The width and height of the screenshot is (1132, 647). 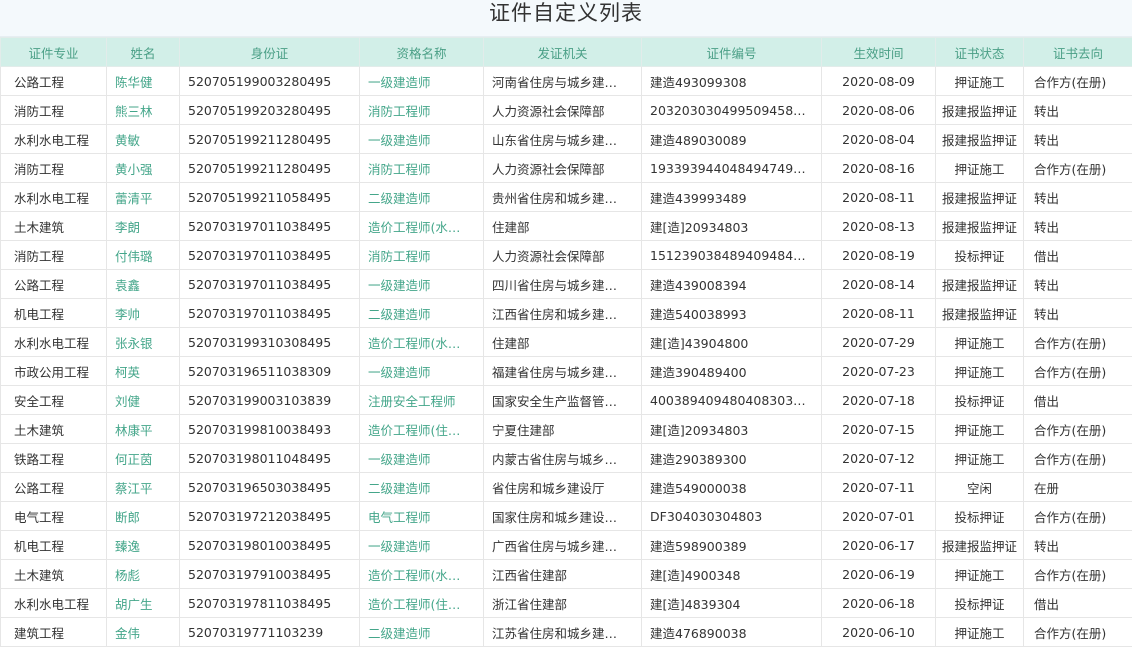 I want to click on cell-qualification: 电气工程师, so click(x=421, y=516).